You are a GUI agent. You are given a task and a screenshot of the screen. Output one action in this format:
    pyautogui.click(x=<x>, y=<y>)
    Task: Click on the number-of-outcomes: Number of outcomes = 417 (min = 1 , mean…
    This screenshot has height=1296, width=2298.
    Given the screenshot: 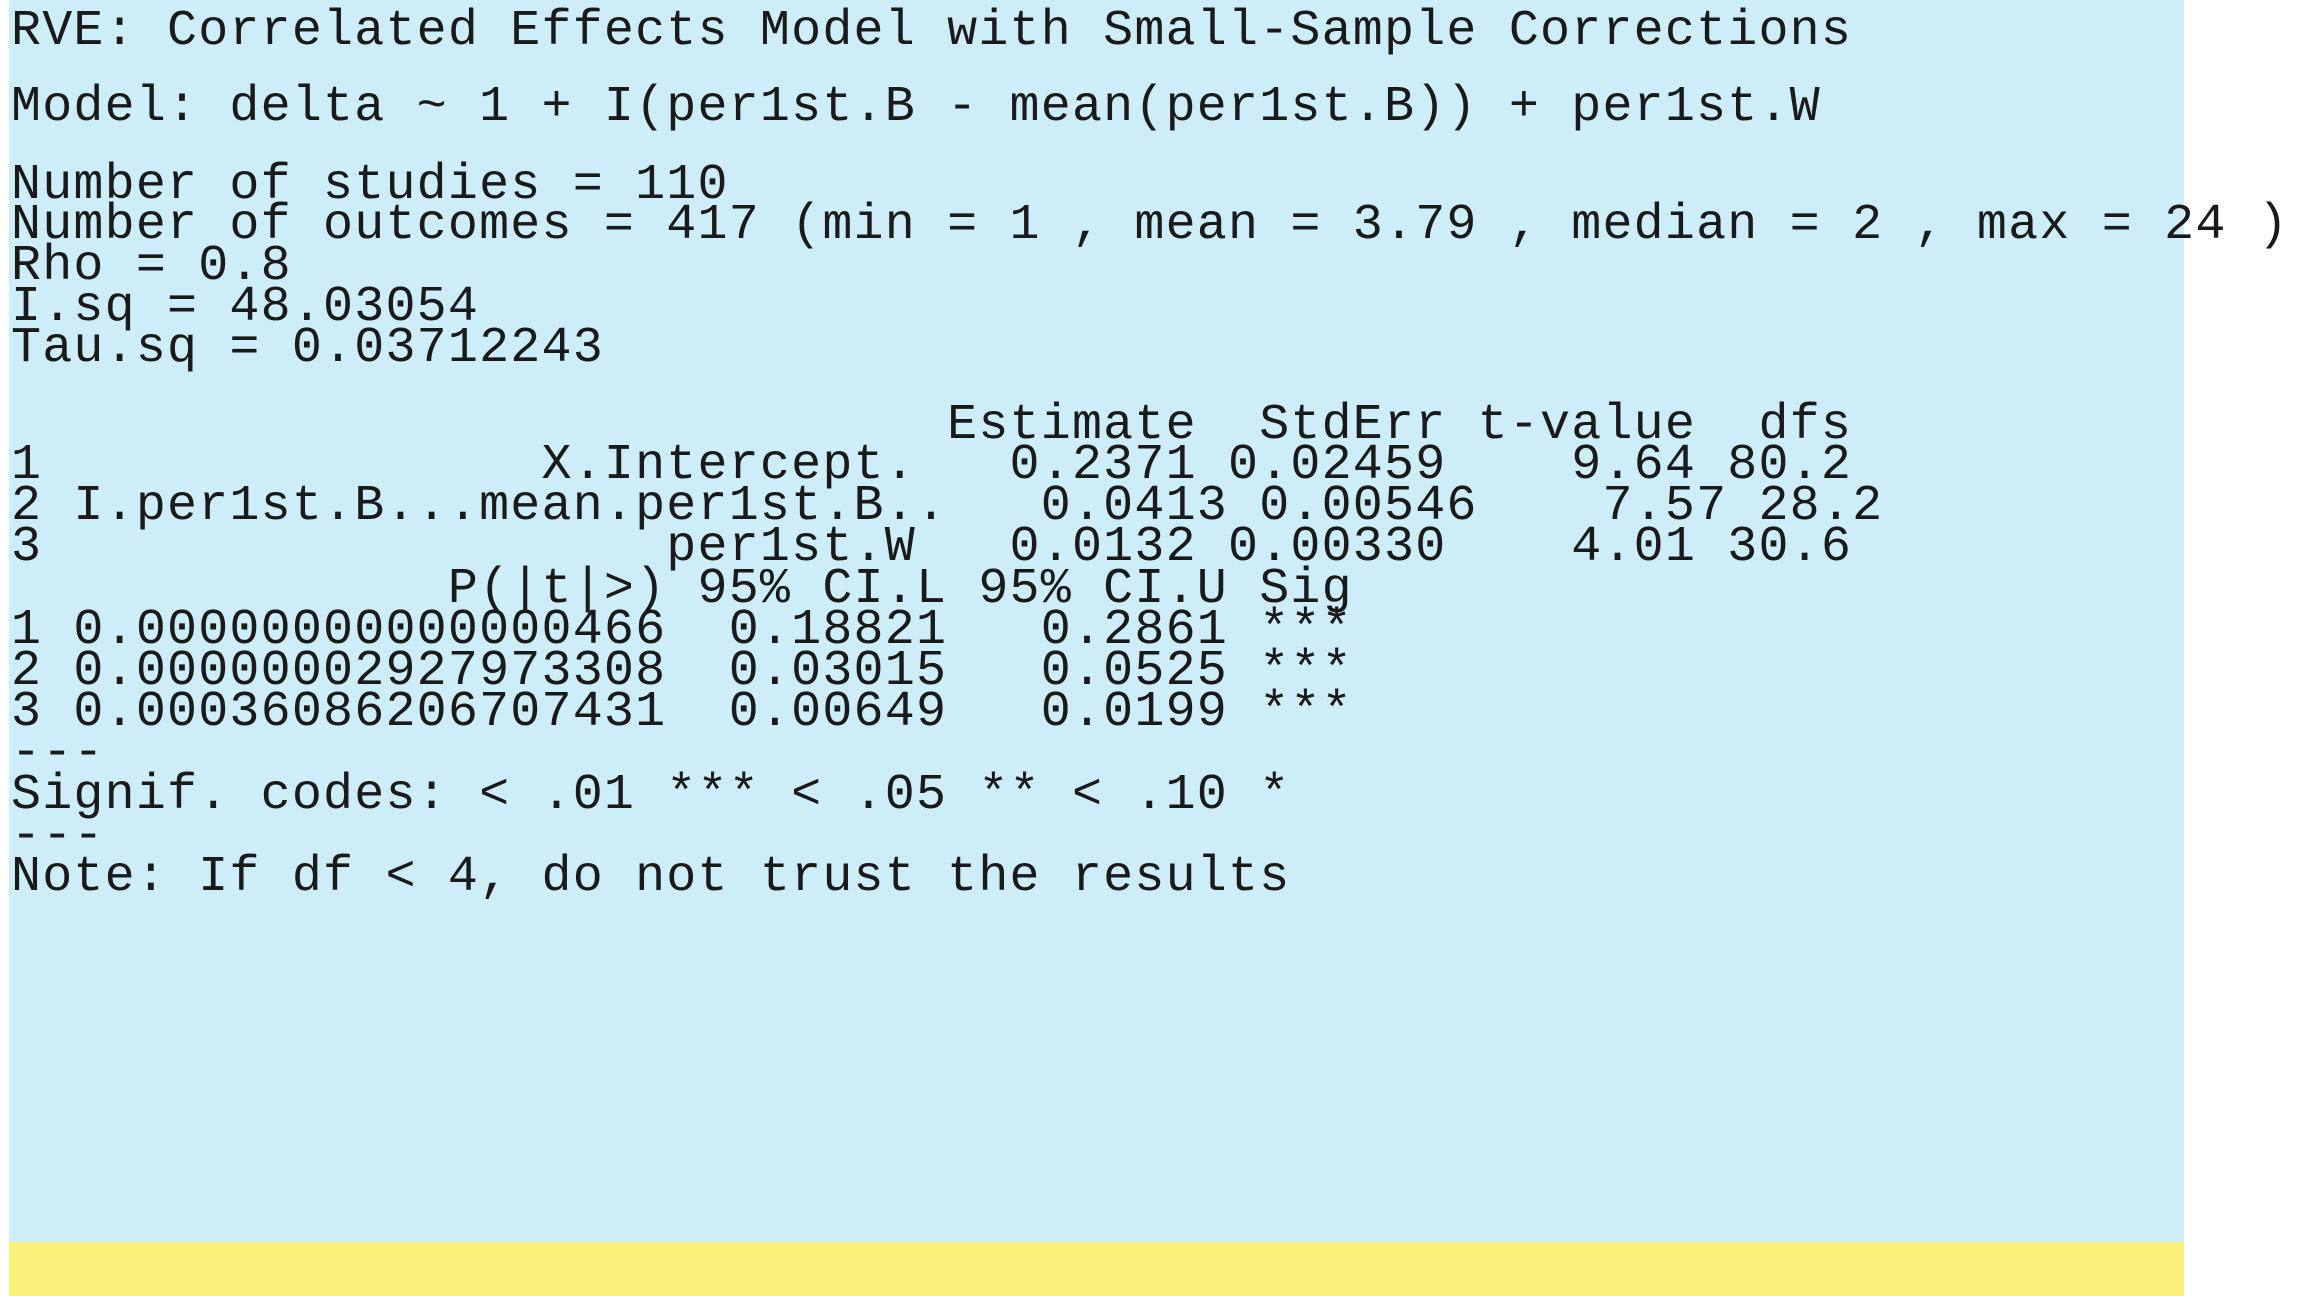 What is the action you would take?
    pyautogui.click(x=1150, y=225)
    